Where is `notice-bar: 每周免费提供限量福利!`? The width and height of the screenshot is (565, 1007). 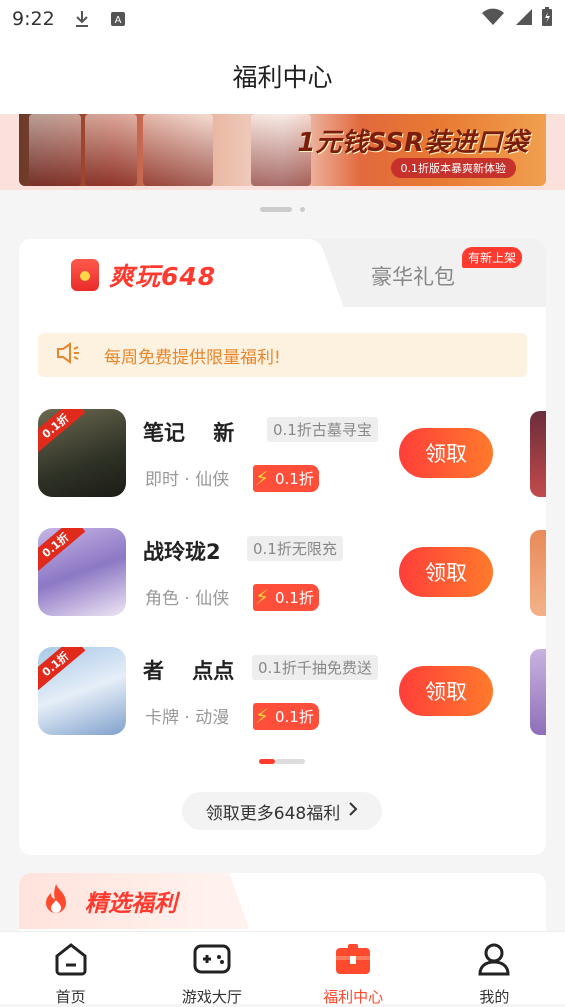
notice-bar: 每周免费提供限量福利! is located at coordinates (282, 355).